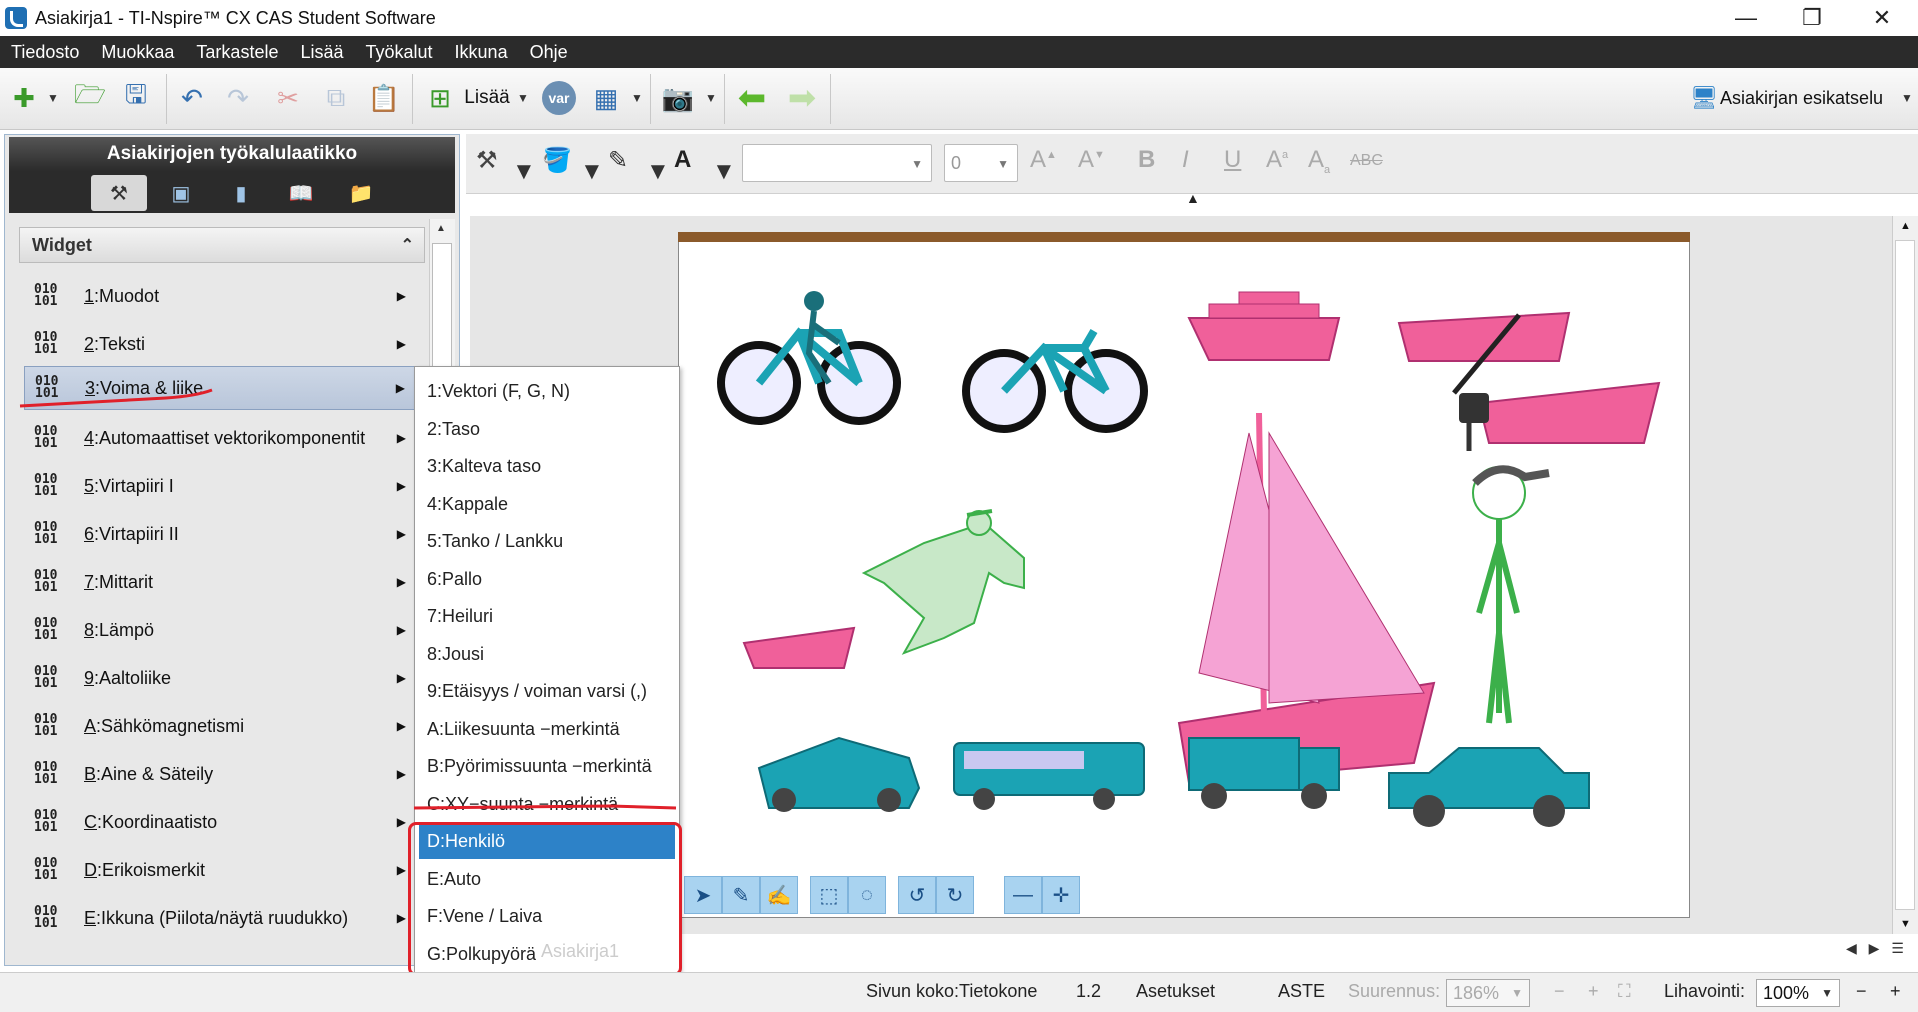  What do you see at coordinates (547, 579) in the screenshot?
I see `submenu-item-ball: 6:Pallo` at bounding box center [547, 579].